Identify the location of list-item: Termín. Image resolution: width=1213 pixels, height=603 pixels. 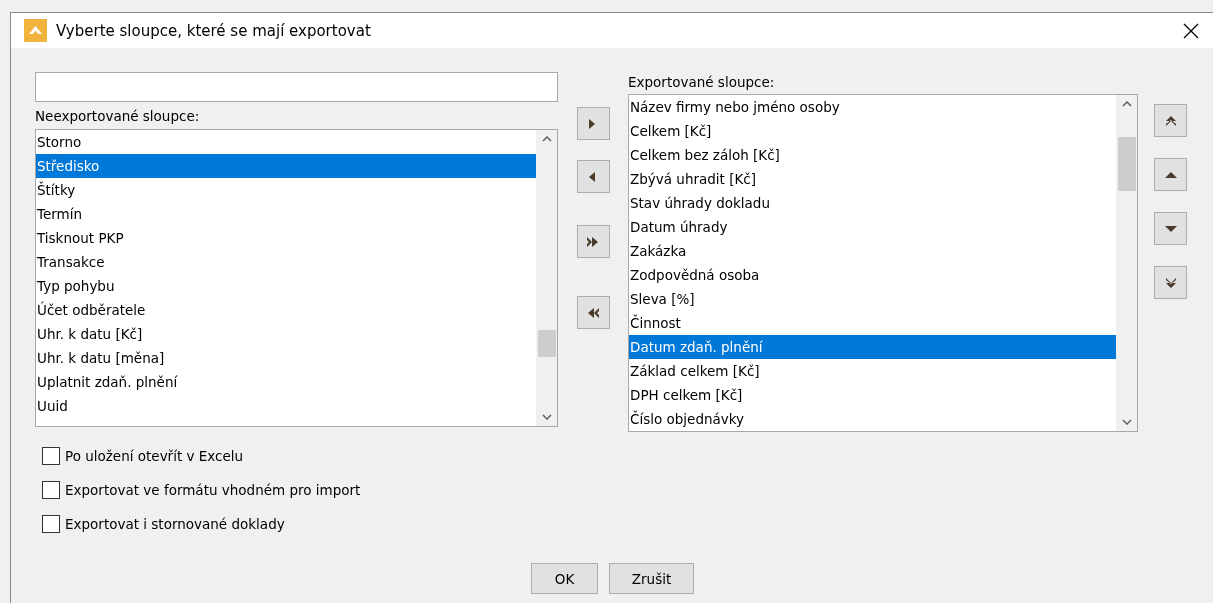
(286, 214).